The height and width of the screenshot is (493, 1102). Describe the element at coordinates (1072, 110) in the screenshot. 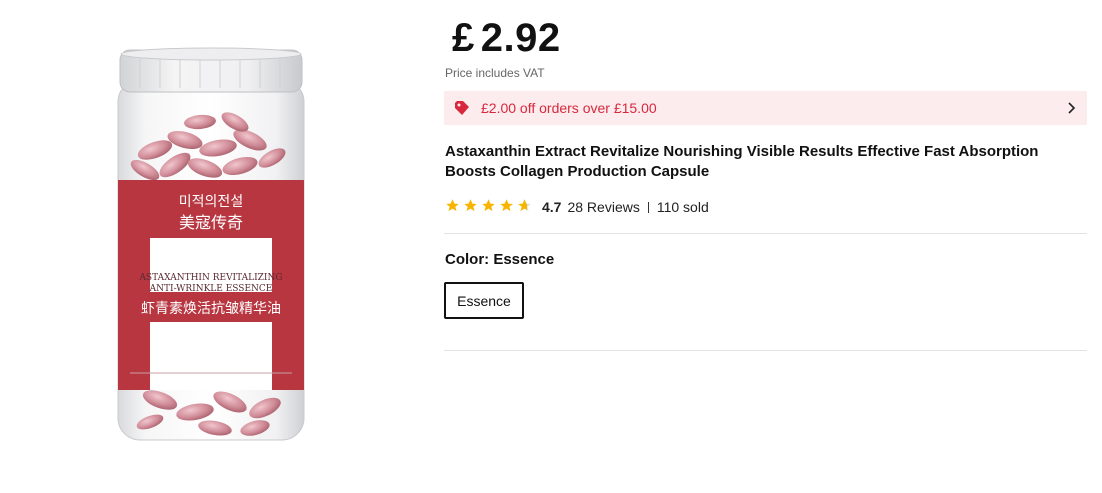

I see `chevron-right-icon` at that location.